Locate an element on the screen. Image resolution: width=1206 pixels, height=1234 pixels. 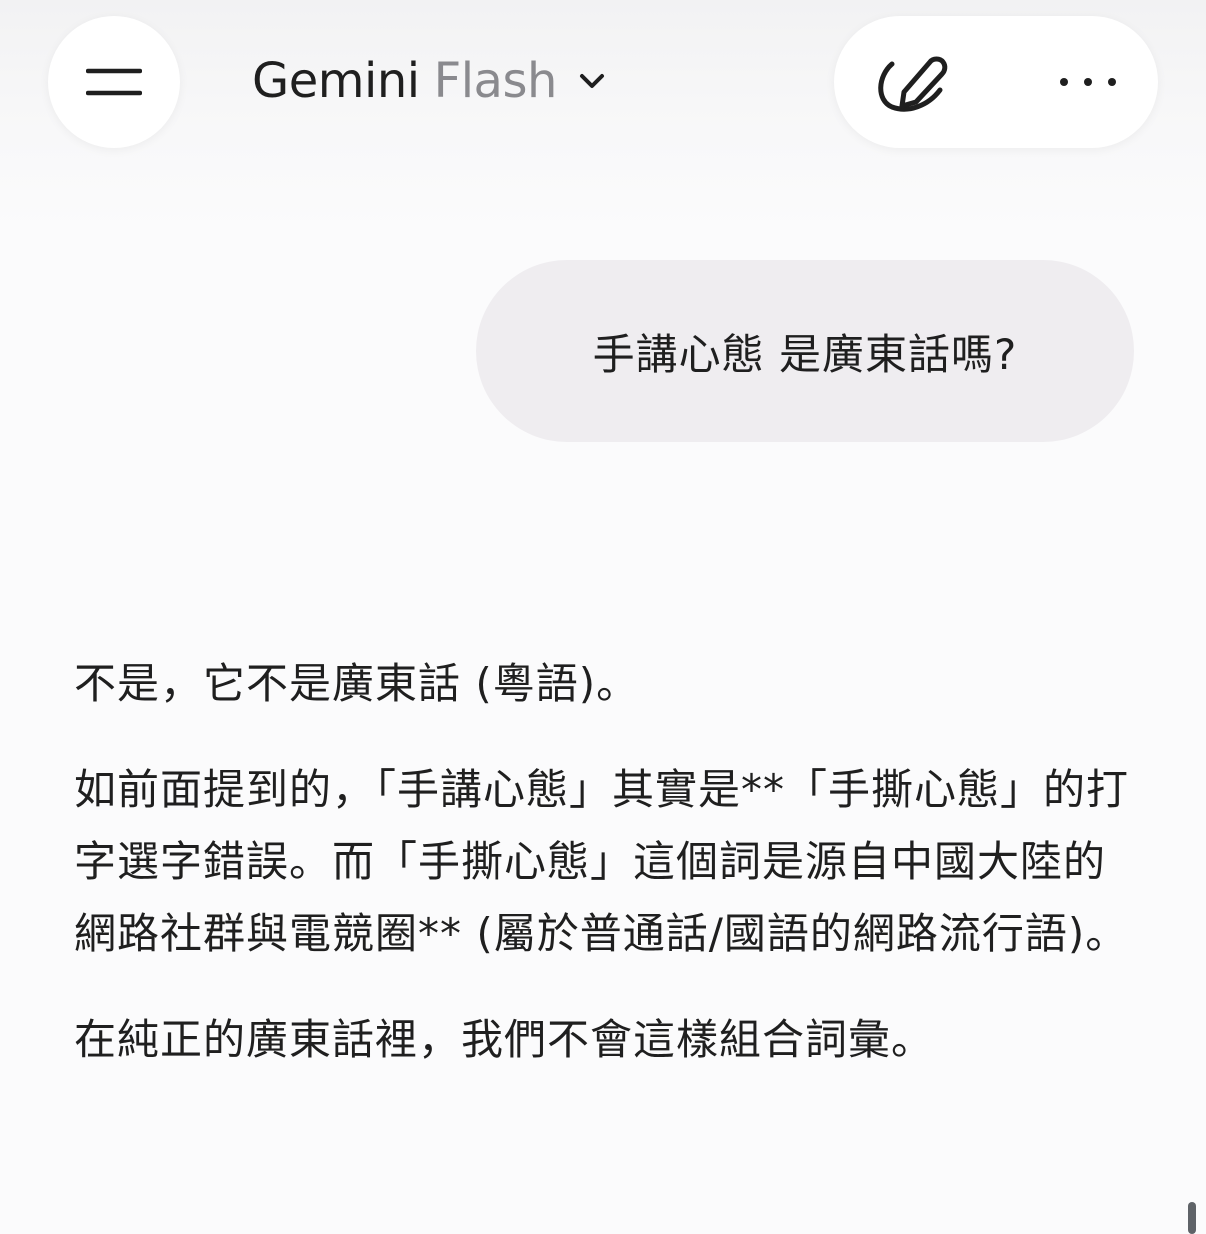
more-options-button is located at coordinates (1088, 82).